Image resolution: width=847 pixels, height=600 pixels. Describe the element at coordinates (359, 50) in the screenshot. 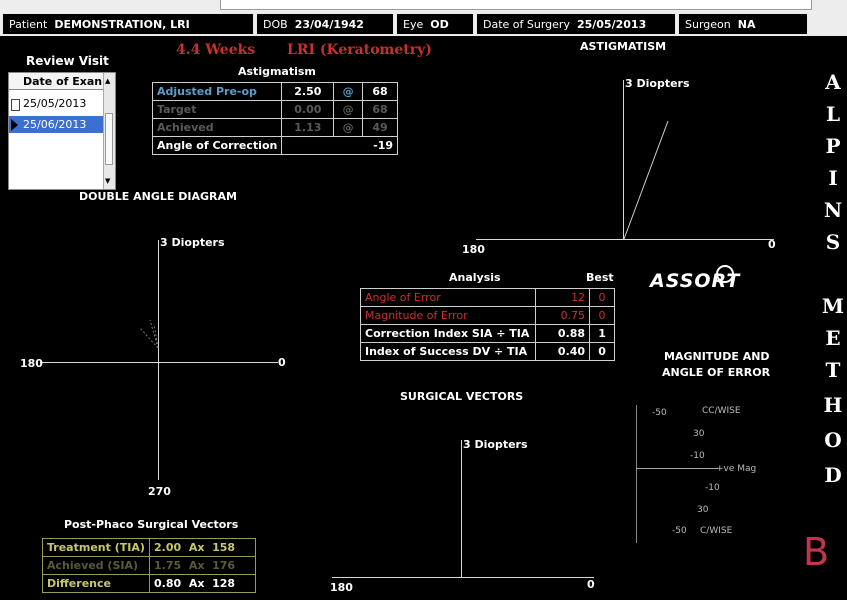

I see `procedure-title: LRI (Keratometry)` at that location.